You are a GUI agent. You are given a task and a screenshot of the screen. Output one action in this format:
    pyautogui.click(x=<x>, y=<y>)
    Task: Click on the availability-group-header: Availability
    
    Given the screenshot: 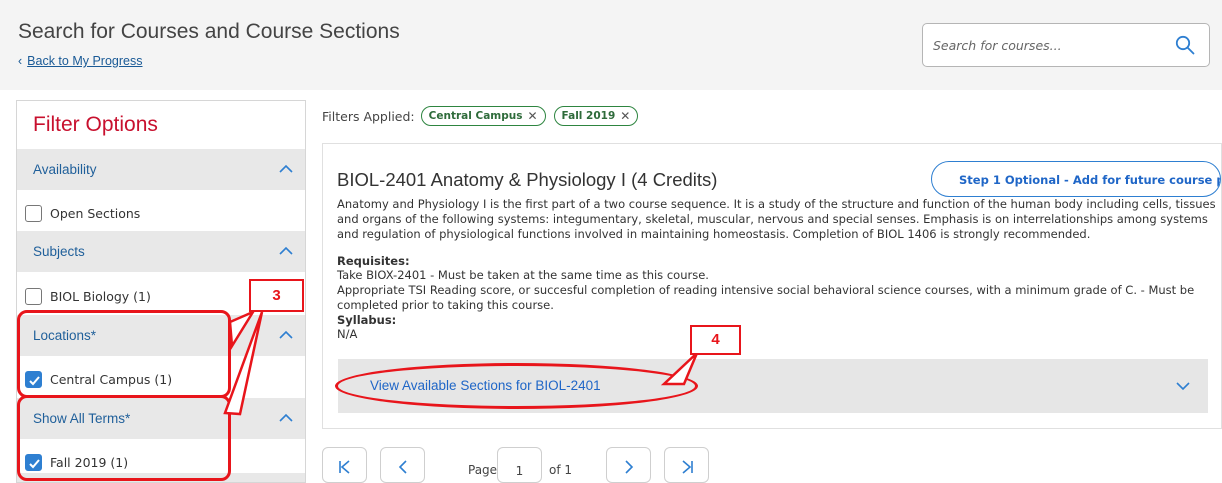 What is the action you would take?
    pyautogui.click(x=161, y=169)
    